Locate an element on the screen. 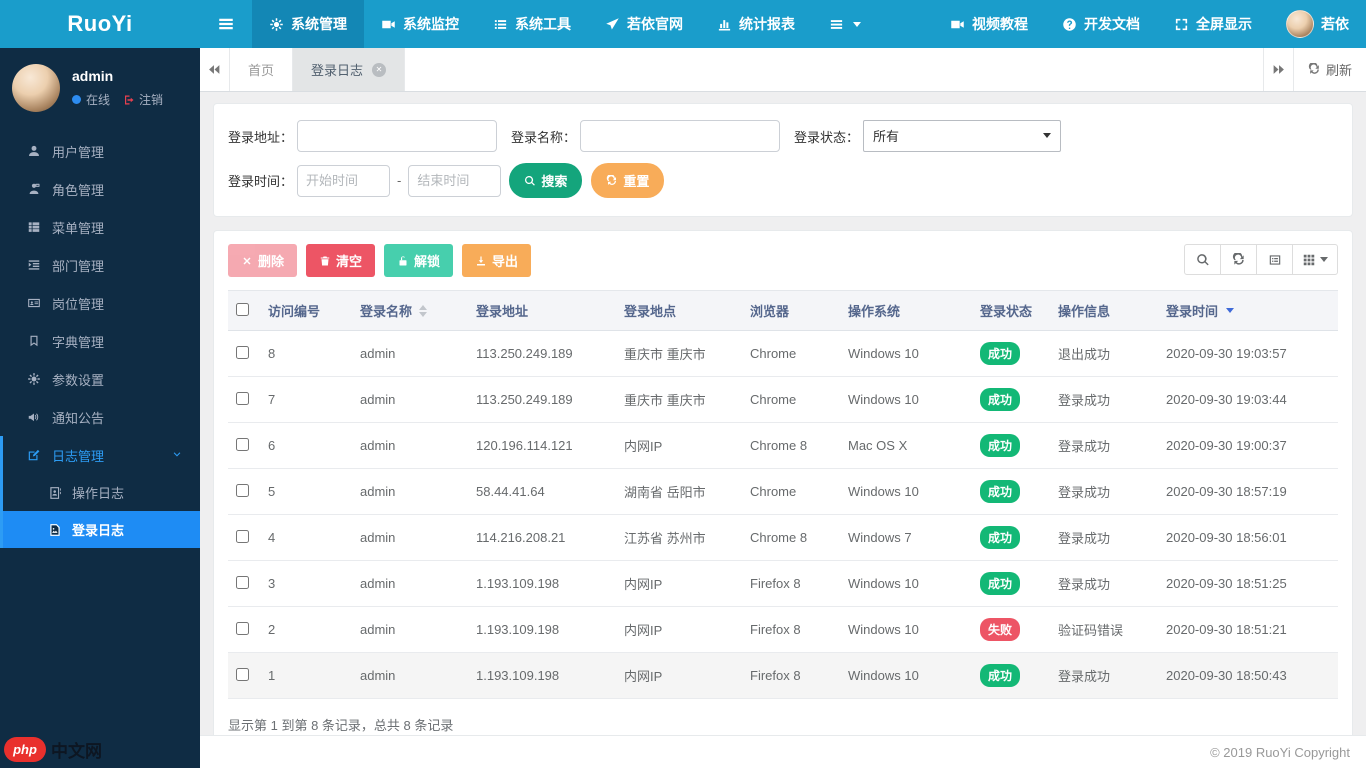  refresh-table-button is located at coordinates (1238, 259).